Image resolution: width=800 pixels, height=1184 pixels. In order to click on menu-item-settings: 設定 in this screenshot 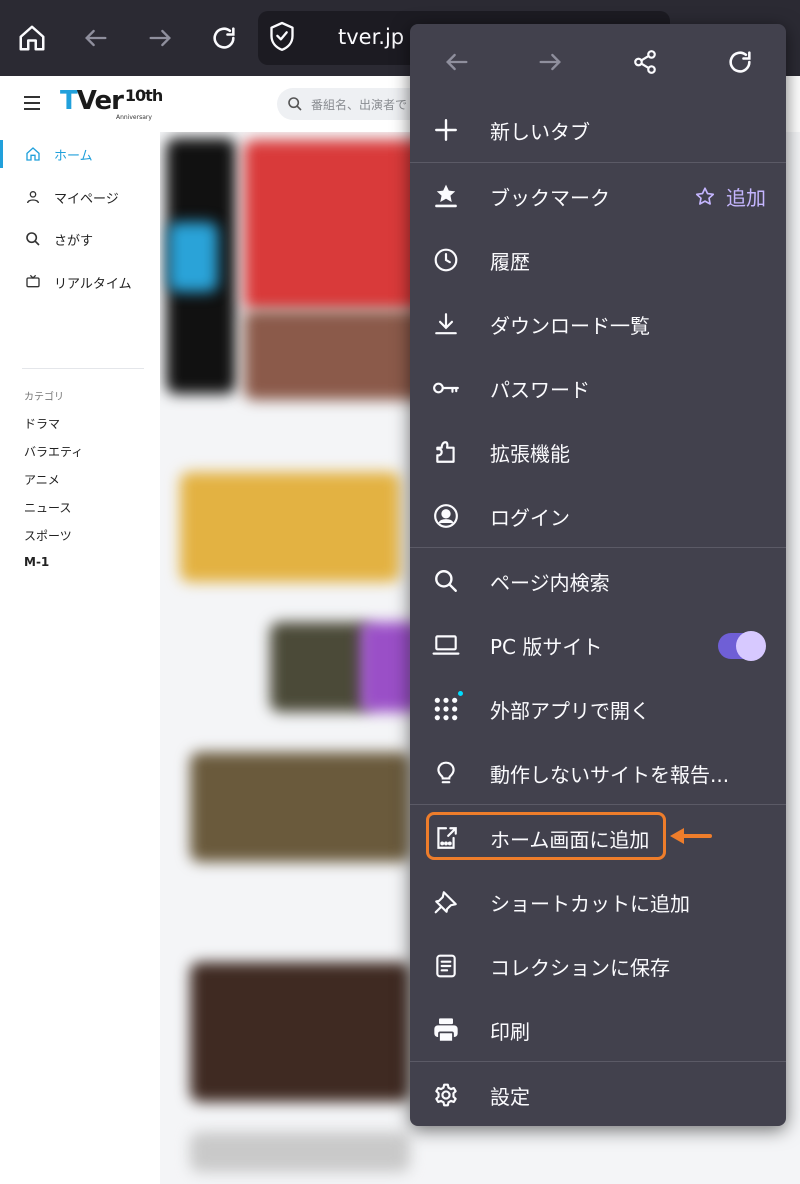, I will do `click(598, 1094)`.